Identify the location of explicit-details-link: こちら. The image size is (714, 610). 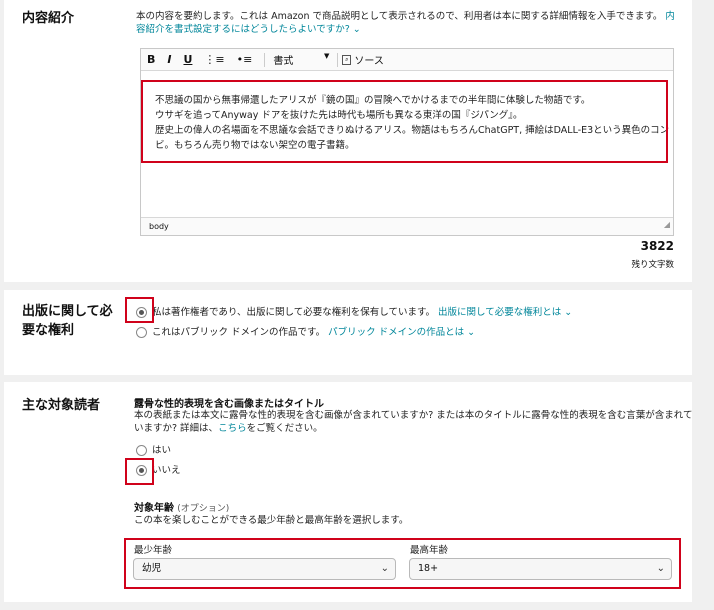
(232, 428).